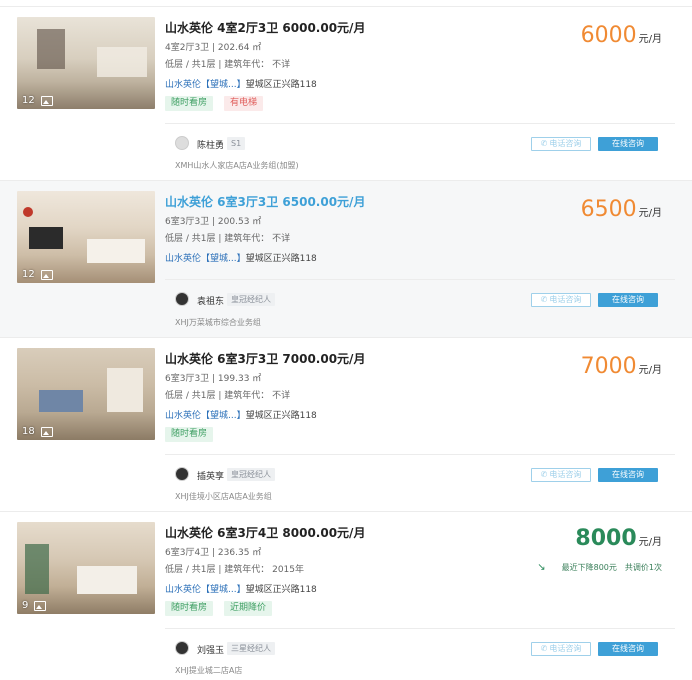  Describe the element at coordinates (236, 143) in the screenshot. I see `agent-level-badge: S1` at that location.